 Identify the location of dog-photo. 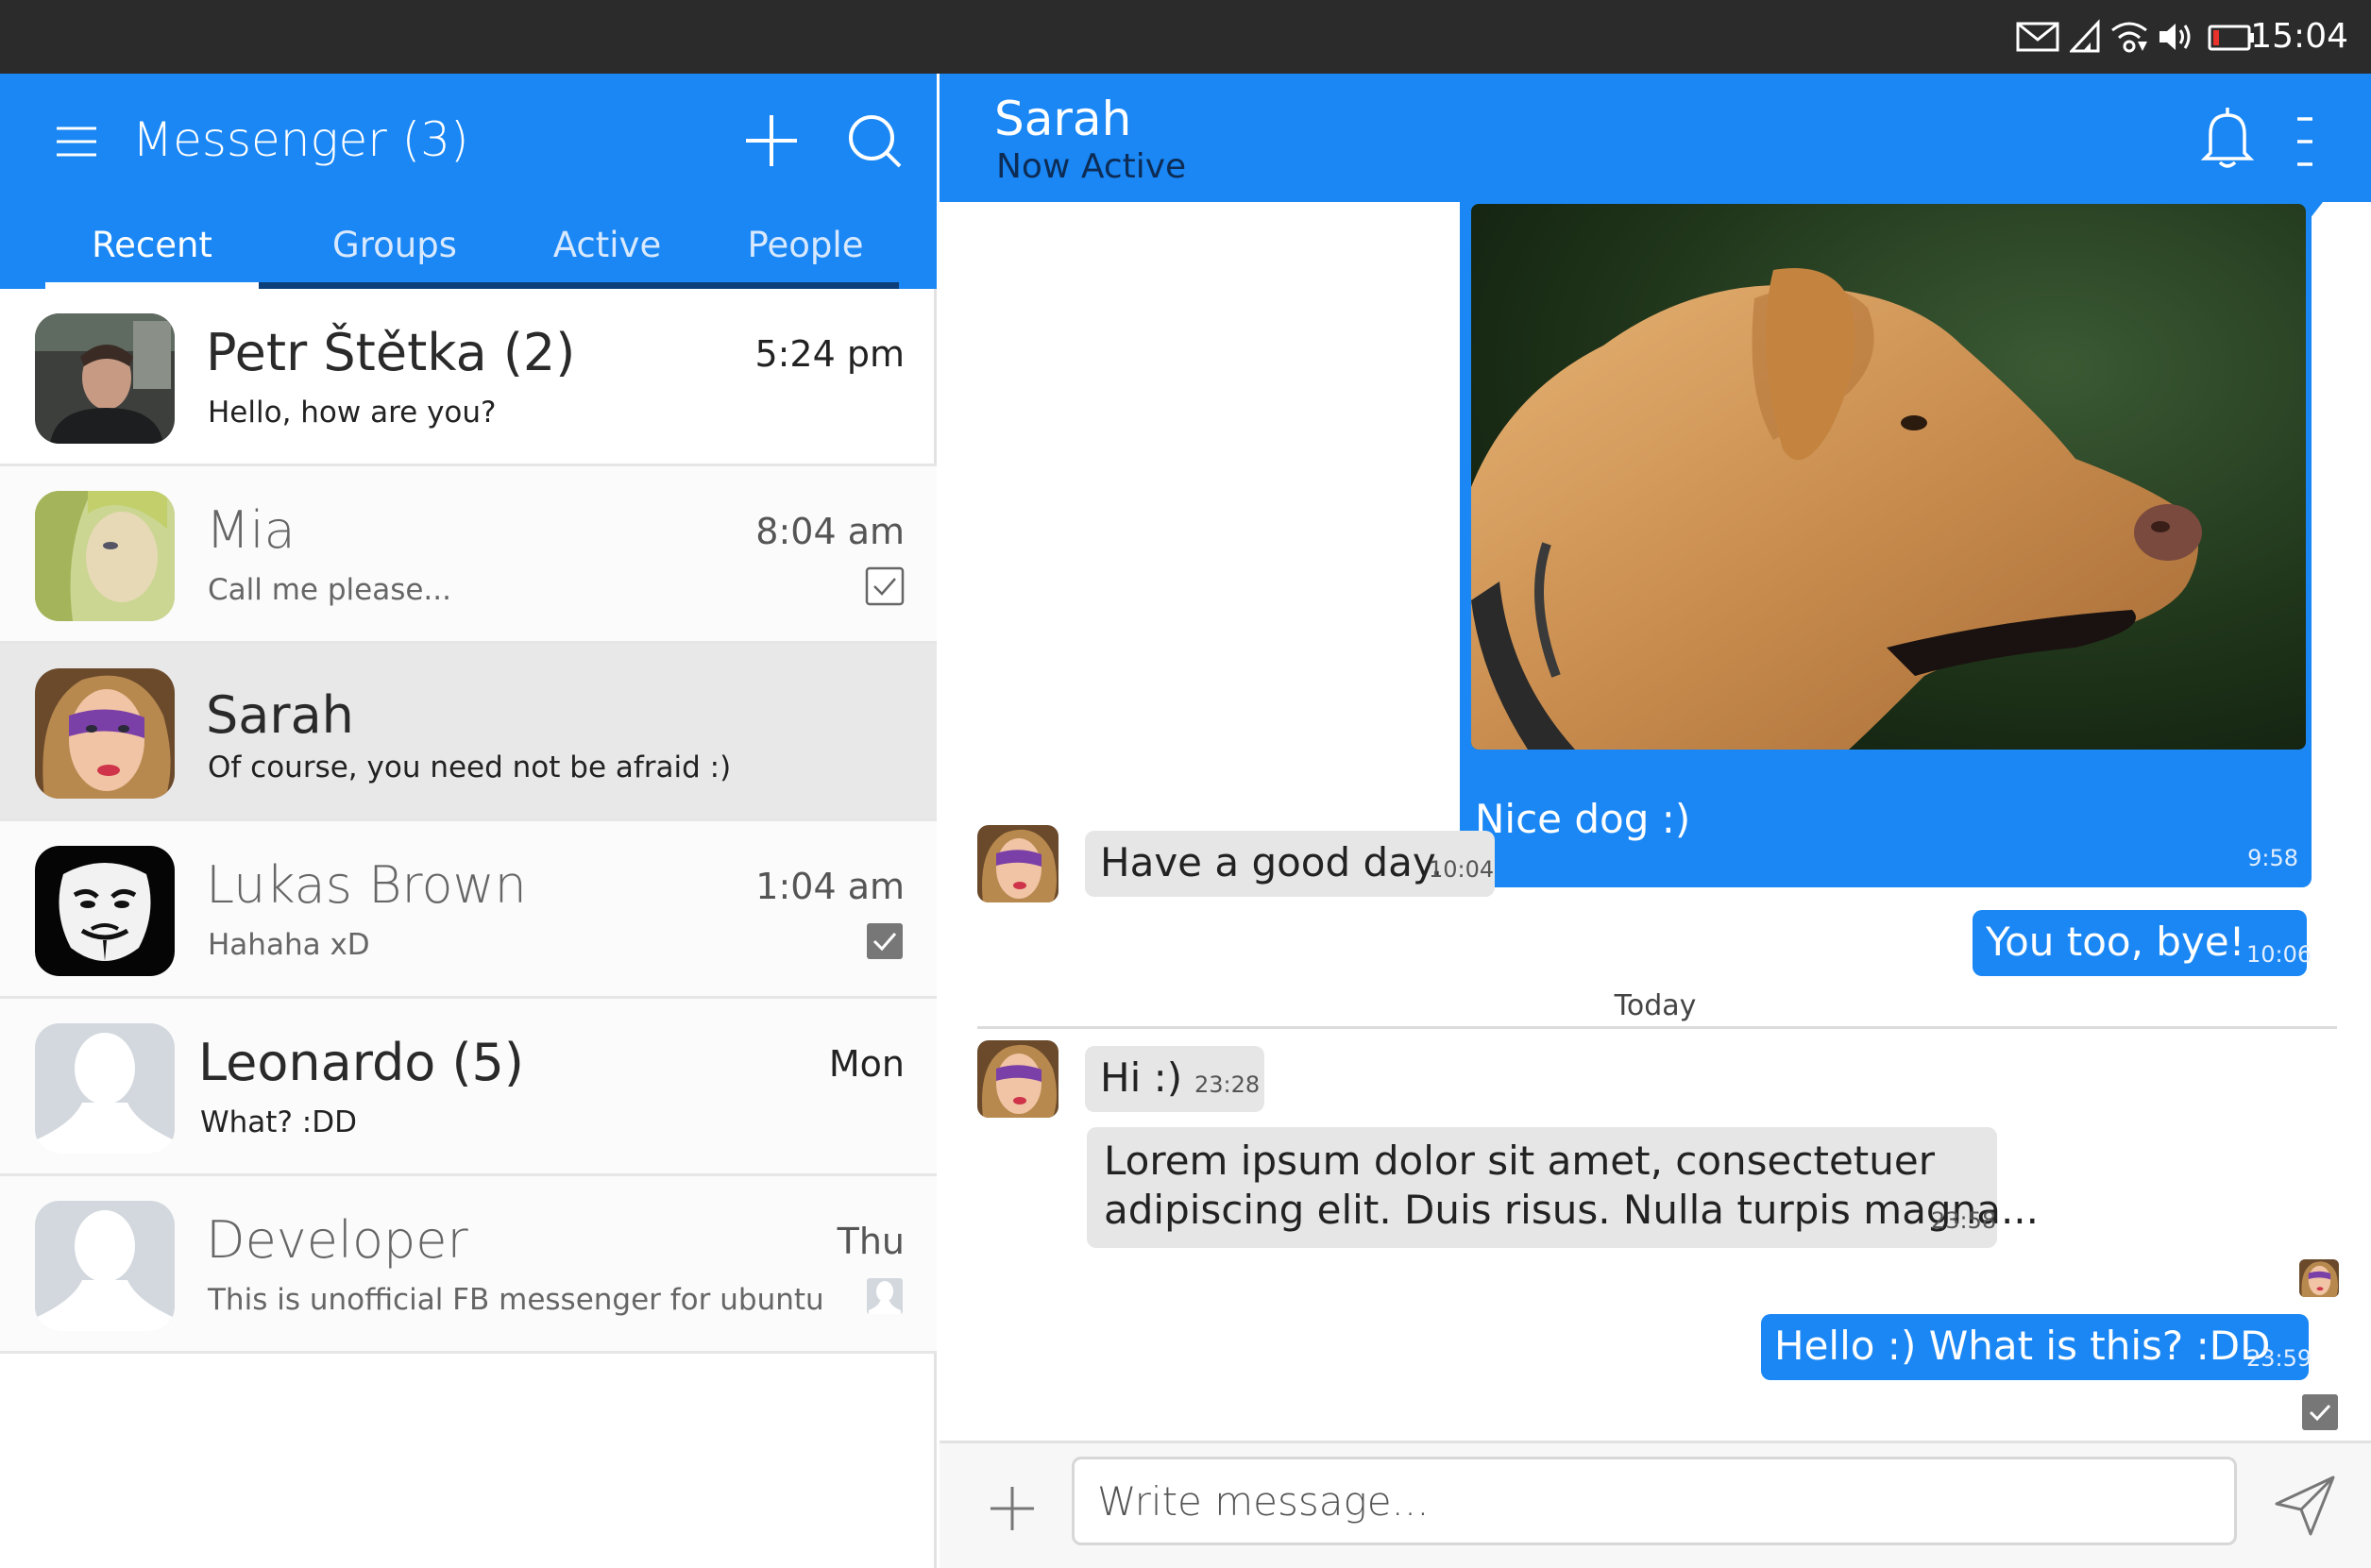
(1888, 477).